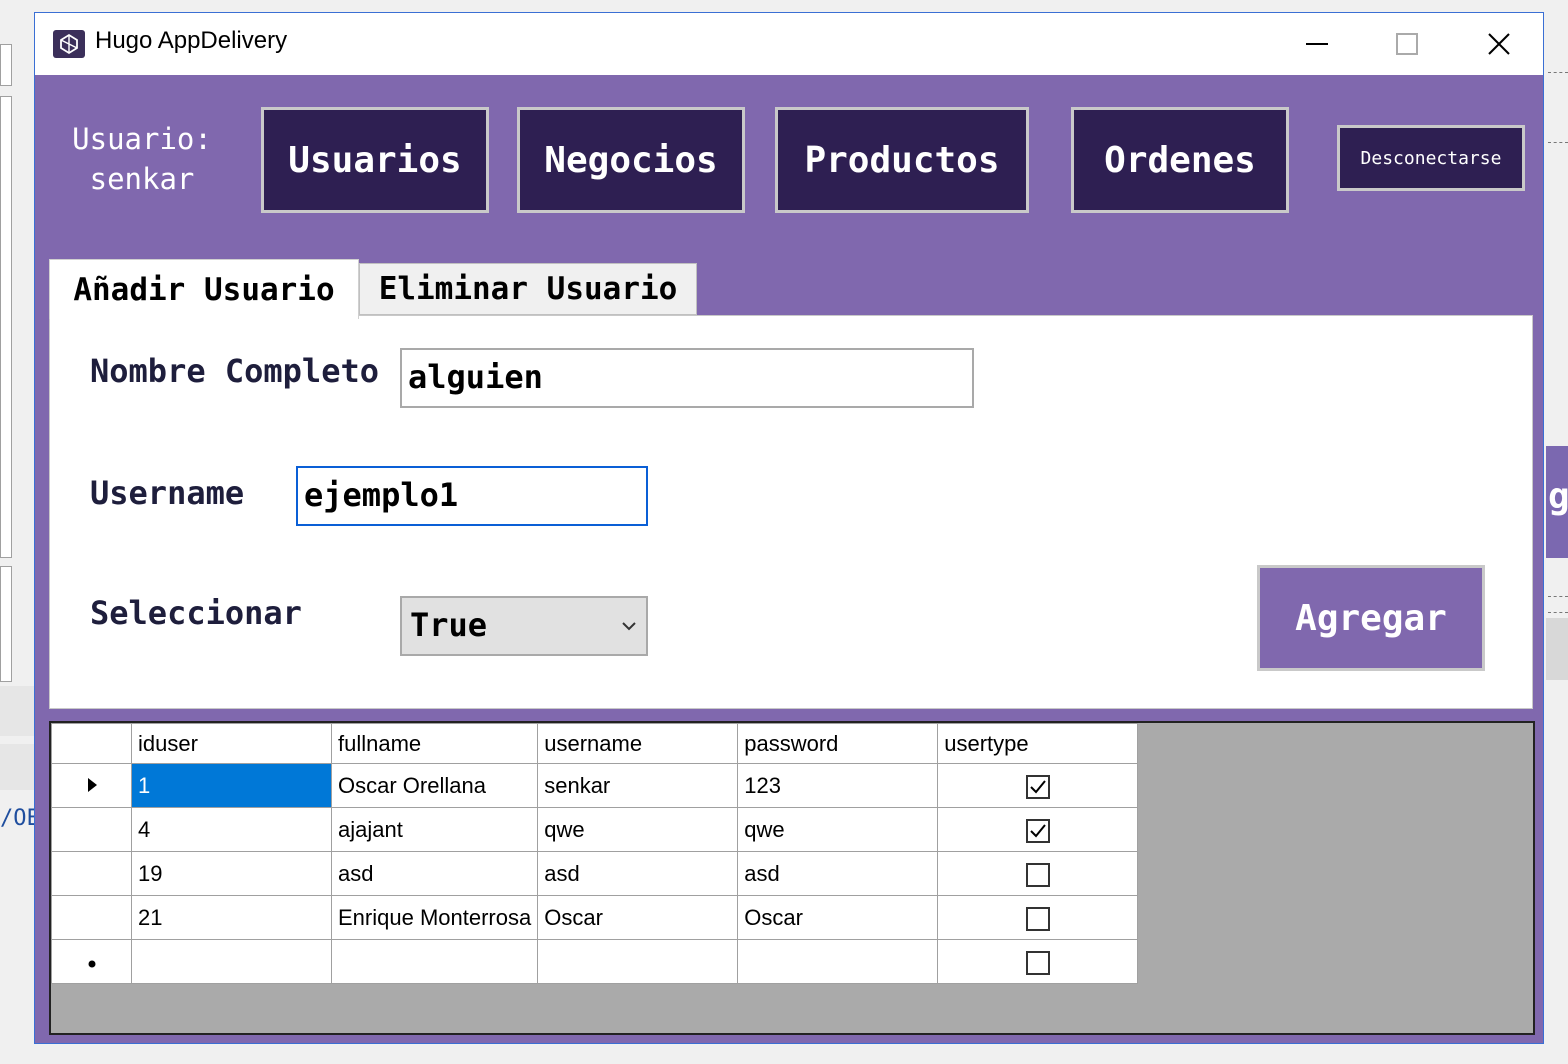 The image size is (1568, 1064). What do you see at coordinates (838, 917) in the screenshot?
I see `cell-password: Oscar` at bounding box center [838, 917].